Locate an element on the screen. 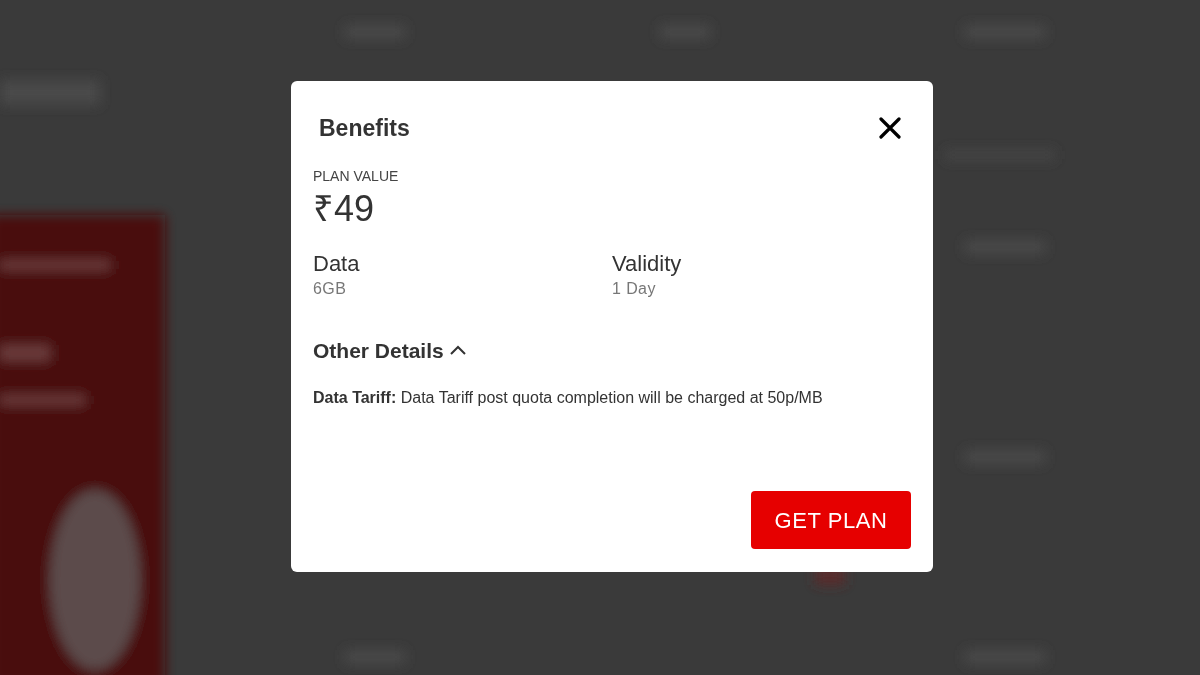 This screenshot has width=1200, height=675. details-text: Data Tariff: Data Tariff post quota completion will be charged at 50p/MB is located at coordinates (568, 398).